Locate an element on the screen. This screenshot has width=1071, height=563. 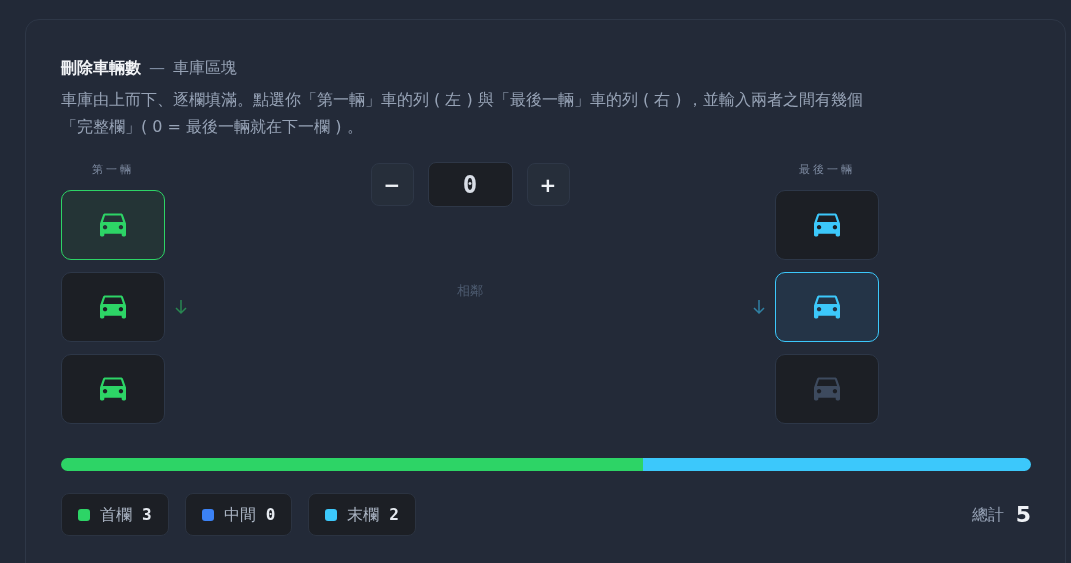
legend-label: 末欄 is located at coordinates (363, 514).